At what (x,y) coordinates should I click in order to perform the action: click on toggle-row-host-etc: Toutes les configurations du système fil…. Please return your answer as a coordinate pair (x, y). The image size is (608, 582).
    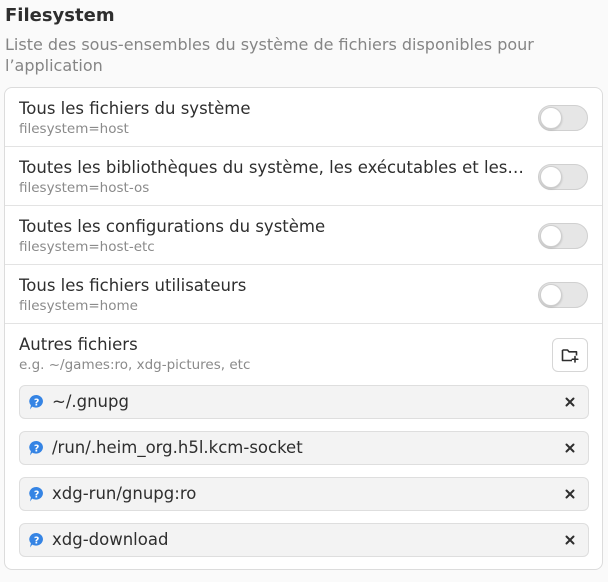
    Looking at the image, I should click on (303, 235).